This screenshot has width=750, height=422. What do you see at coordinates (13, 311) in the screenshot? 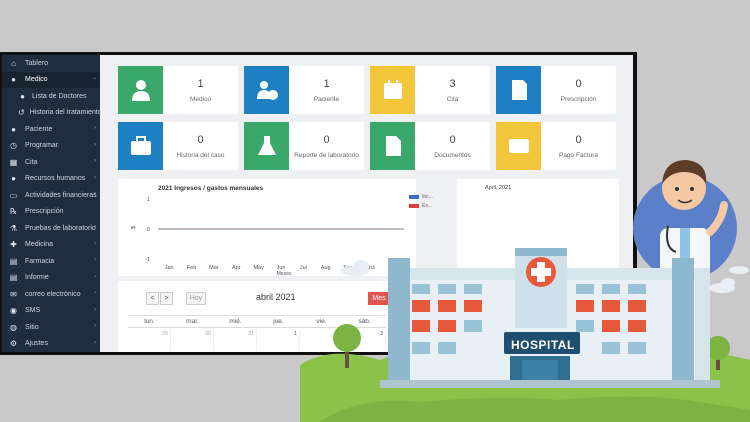
I see `sms-icon: ◉` at bounding box center [13, 311].